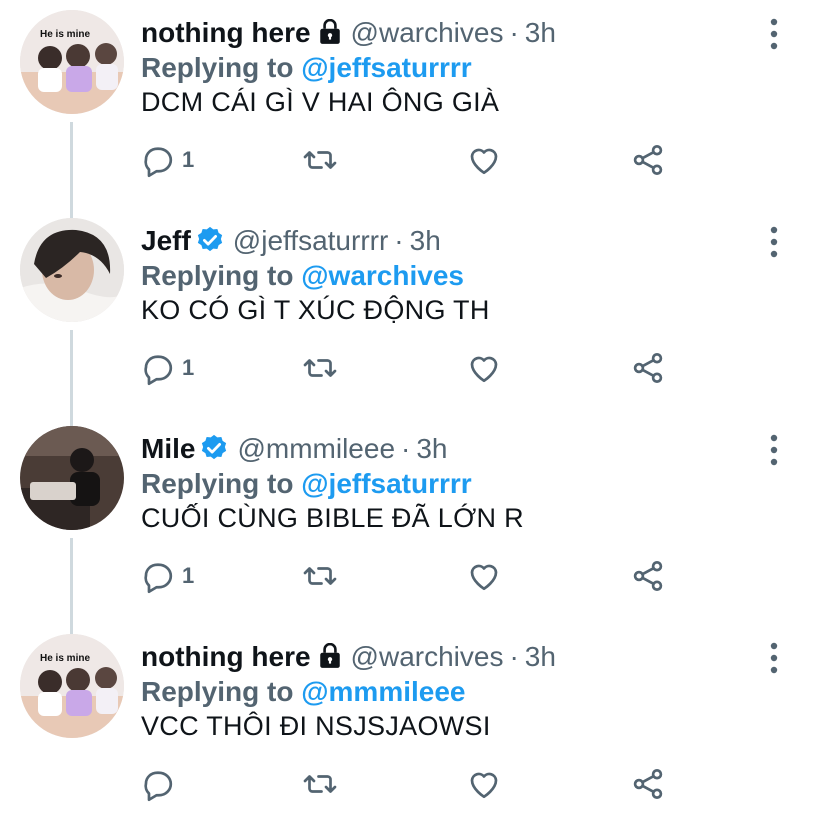  I want to click on tweet-header: Jeff @jeffsaturrrr · 3h, so click(291, 241).